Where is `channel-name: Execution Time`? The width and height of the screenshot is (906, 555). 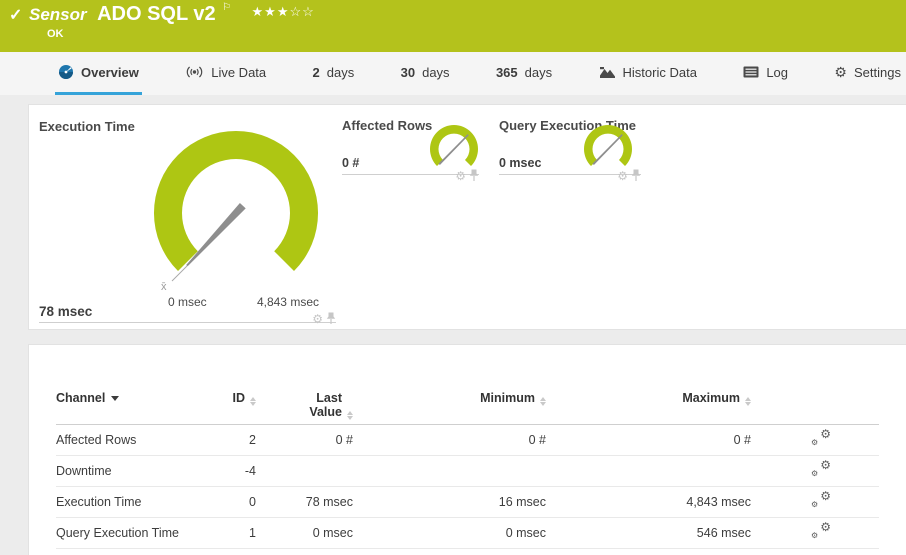 channel-name: Execution Time is located at coordinates (136, 502).